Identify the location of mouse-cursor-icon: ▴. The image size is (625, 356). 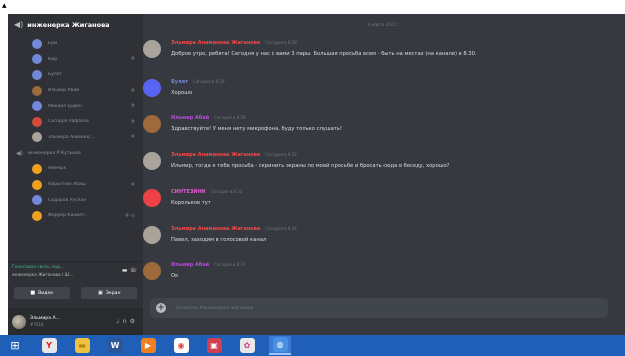
(4, 6).